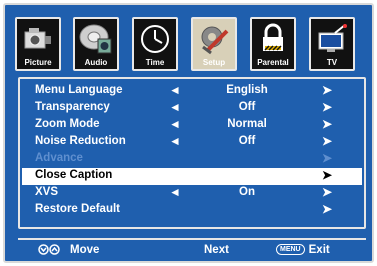 This screenshot has height=266, width=377. I want to click on move-hint: Move, so click(85, 250).